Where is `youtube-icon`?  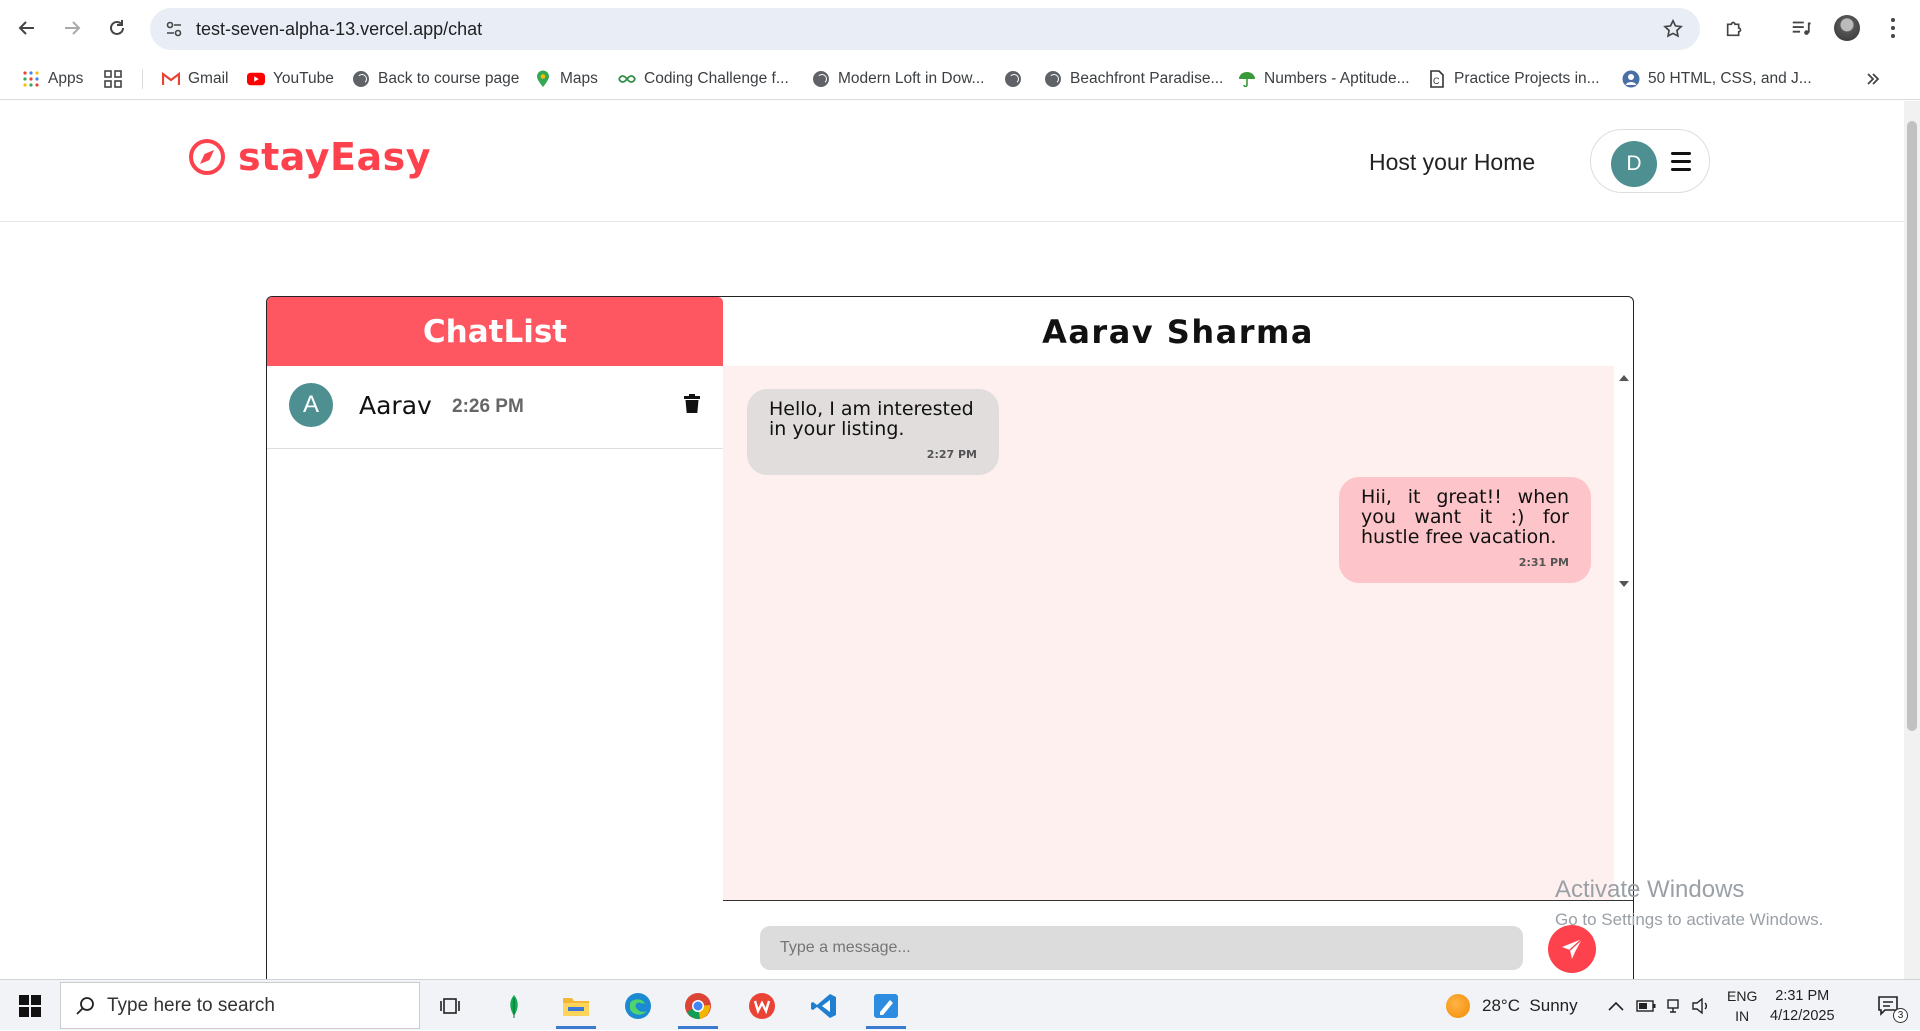
youtube-icon is located at coordinates (256, 79).